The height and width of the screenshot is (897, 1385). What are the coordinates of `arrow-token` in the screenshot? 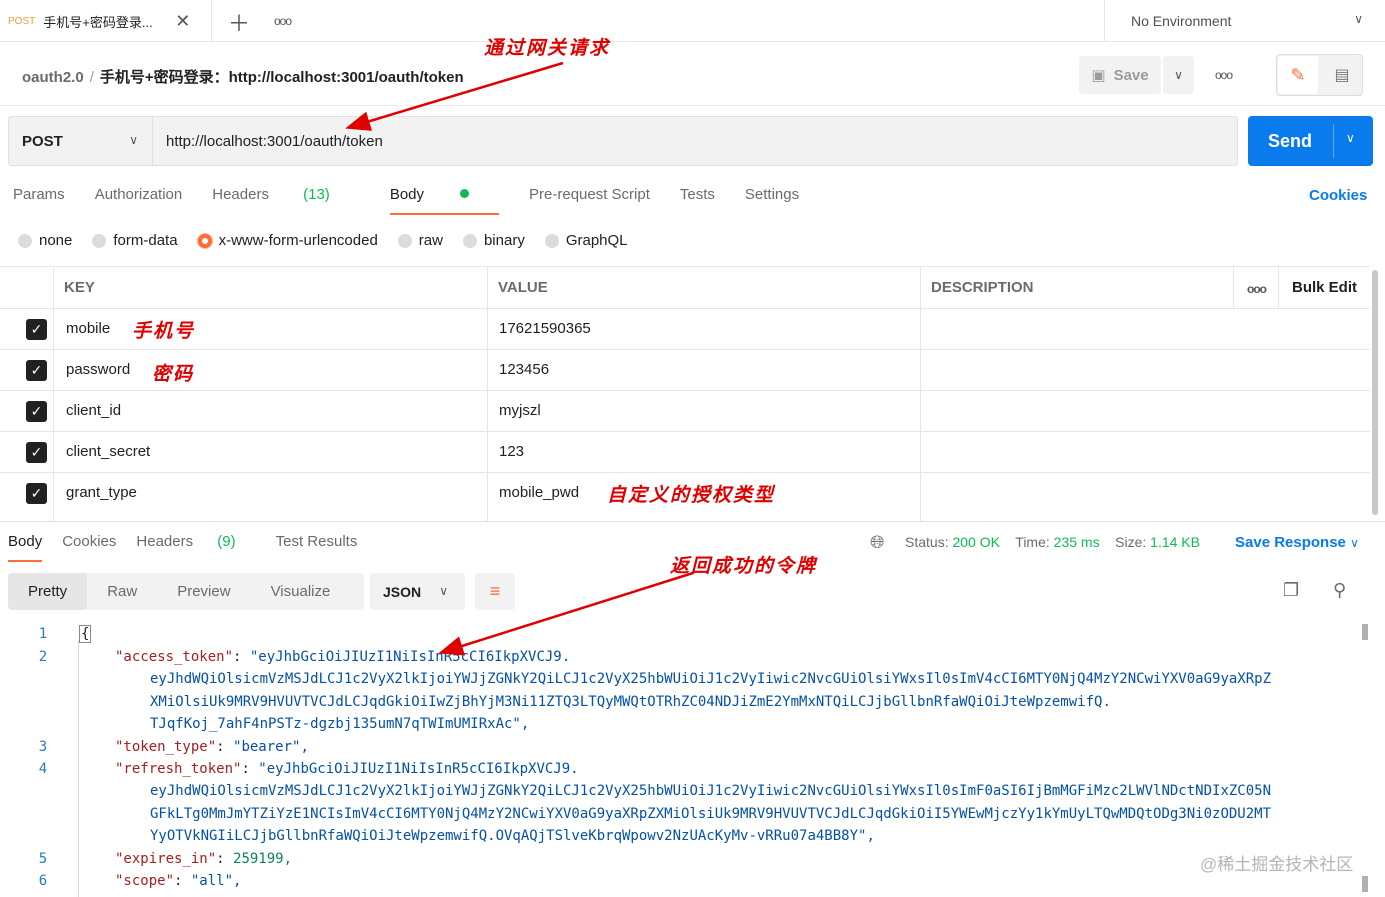 It's located at (566, 613).